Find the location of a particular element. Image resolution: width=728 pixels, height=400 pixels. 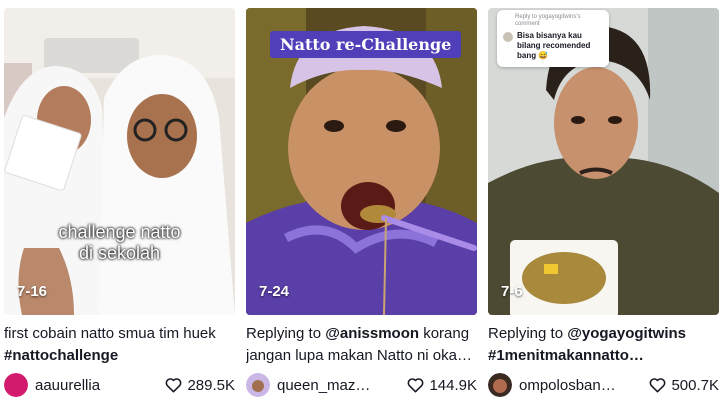

video-caption-overlay: challenge natto di sekolah is located at coordinates (119, 243).